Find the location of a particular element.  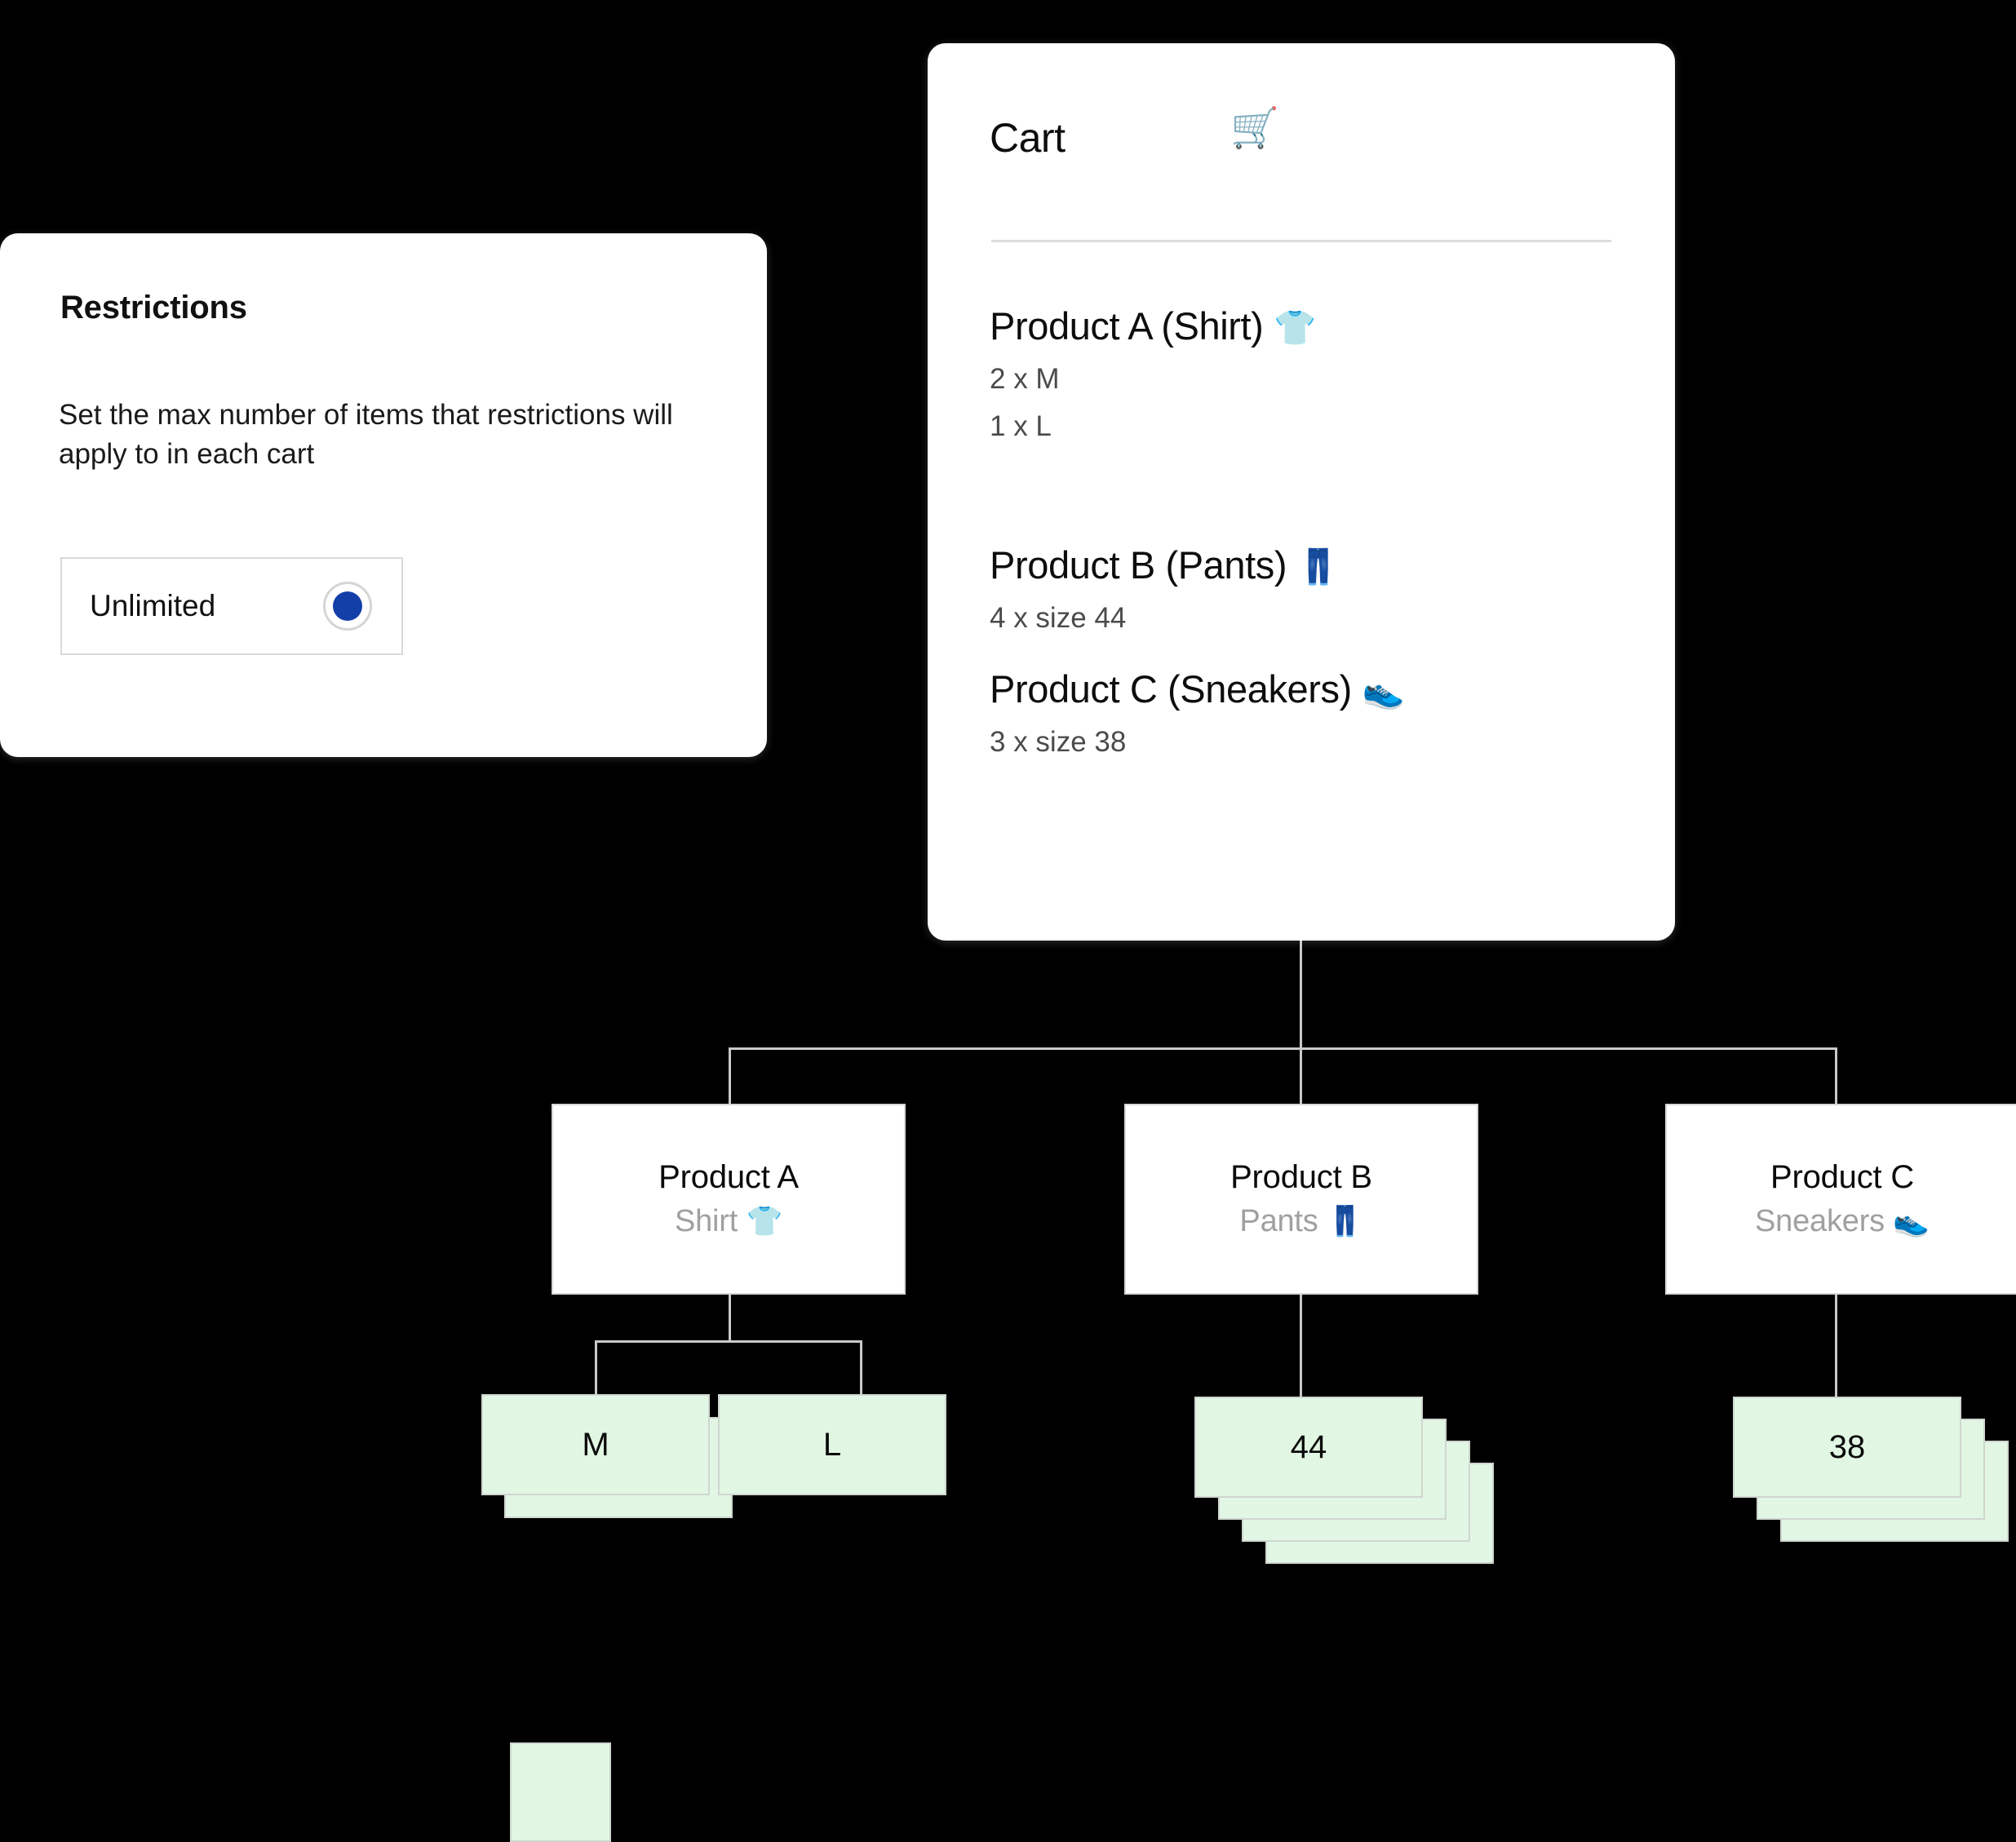

variant-card-label: 38 is located at coordinates (1847, 1447).